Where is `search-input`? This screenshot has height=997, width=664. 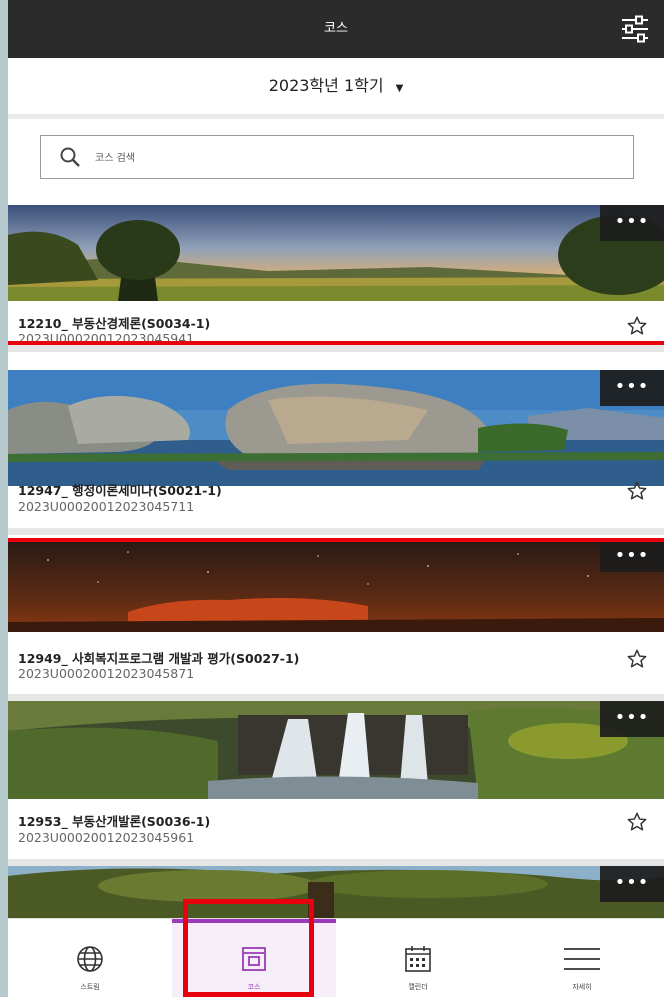
search-input is located at coordinates (345, 158).